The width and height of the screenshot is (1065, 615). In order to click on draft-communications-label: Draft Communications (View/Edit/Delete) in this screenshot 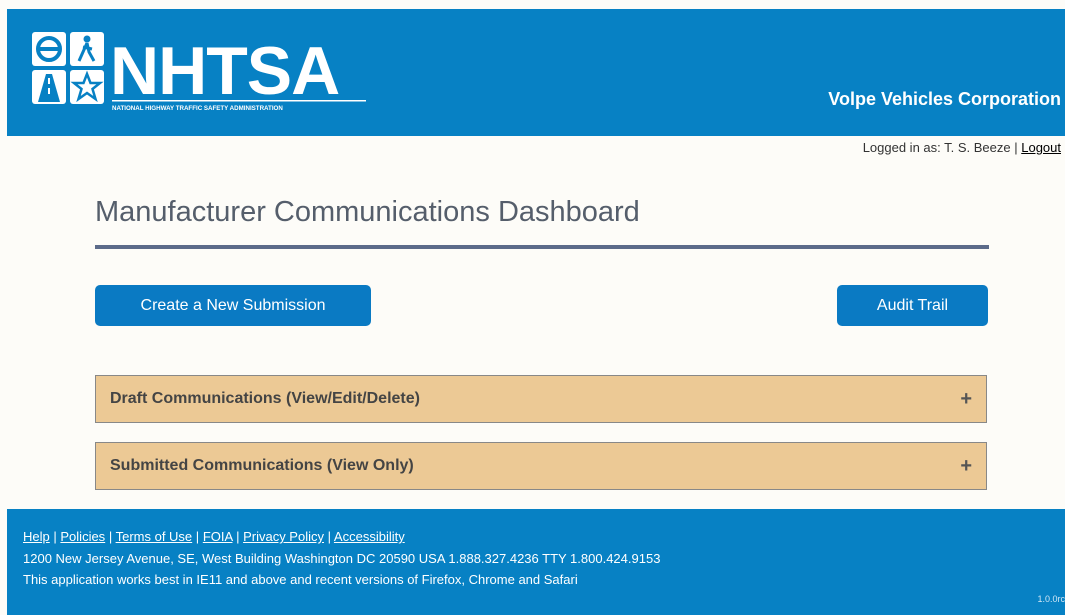, I will do `click(265, 398)`.